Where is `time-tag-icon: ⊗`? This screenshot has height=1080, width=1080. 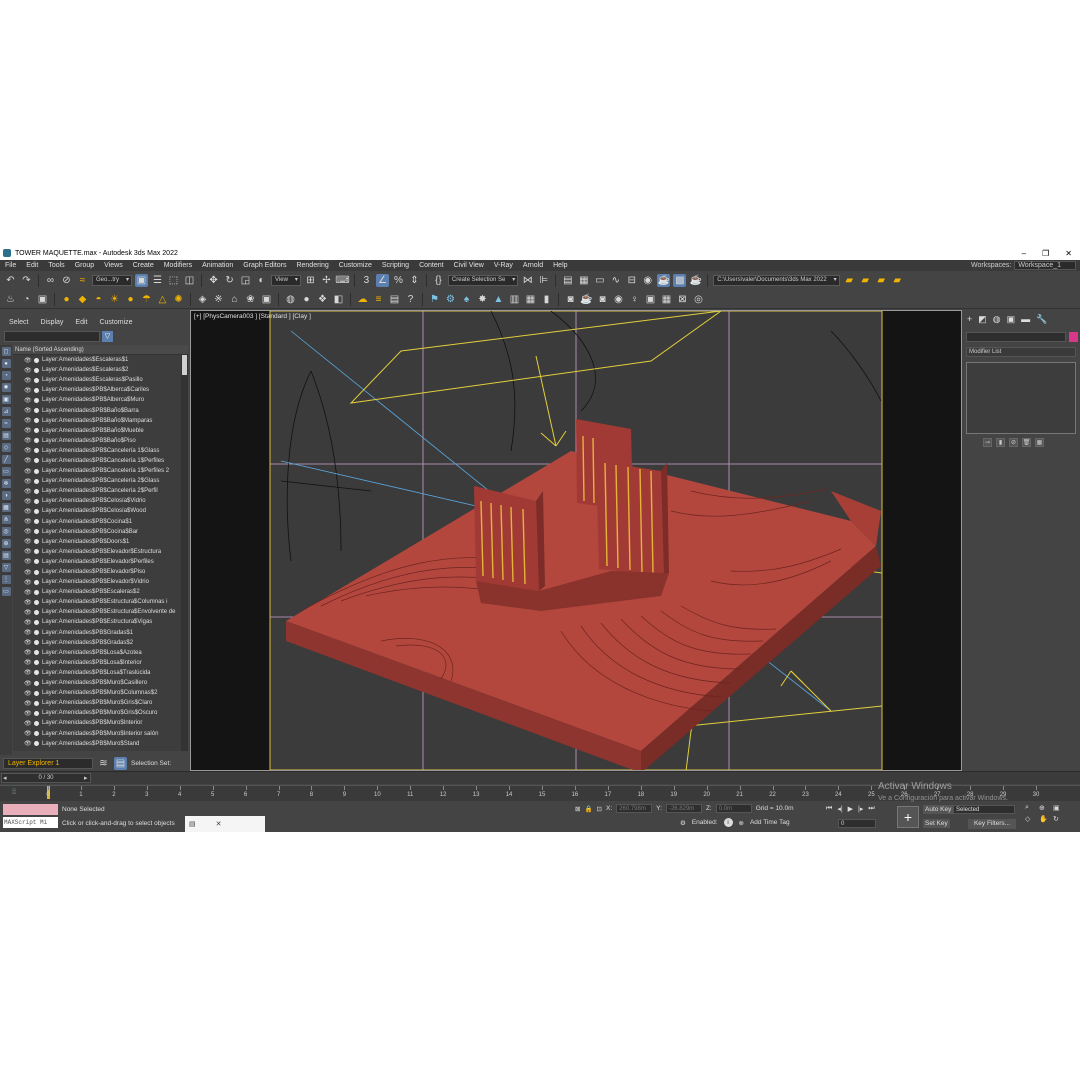 time-tag-icon: ⊗ is located at coordinates (741, 823).